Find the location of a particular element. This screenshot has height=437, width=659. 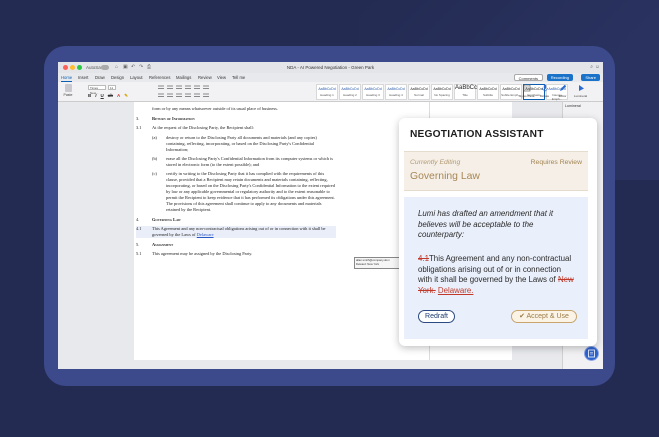

style-name: Heading 4 is located at coordinates (396, 95).